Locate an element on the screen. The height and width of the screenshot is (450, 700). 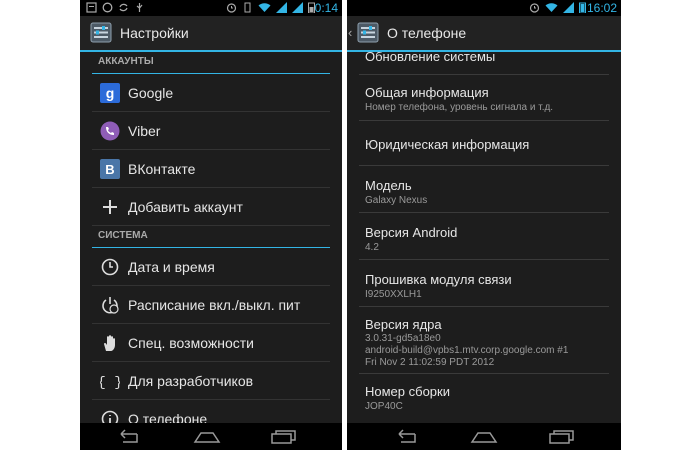
item-title: Общая информация is located at coordinates (427, 92).